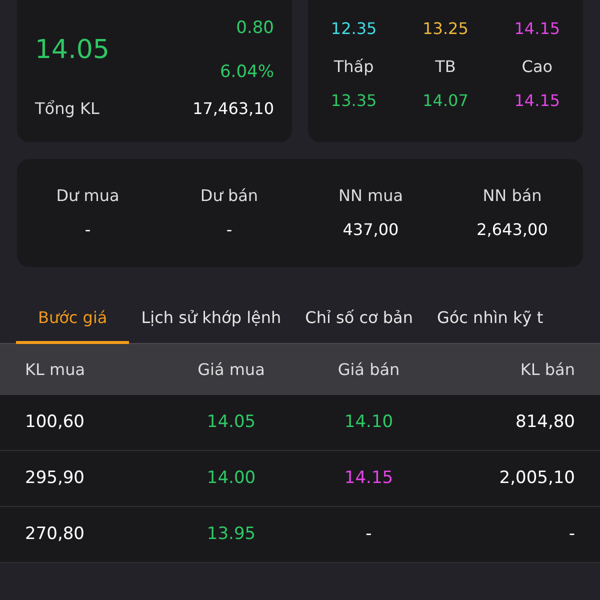 The height and width of the screenshot is (600, 600). I want to click on tab: Chỉ số cơ bản, so click(359, 319).